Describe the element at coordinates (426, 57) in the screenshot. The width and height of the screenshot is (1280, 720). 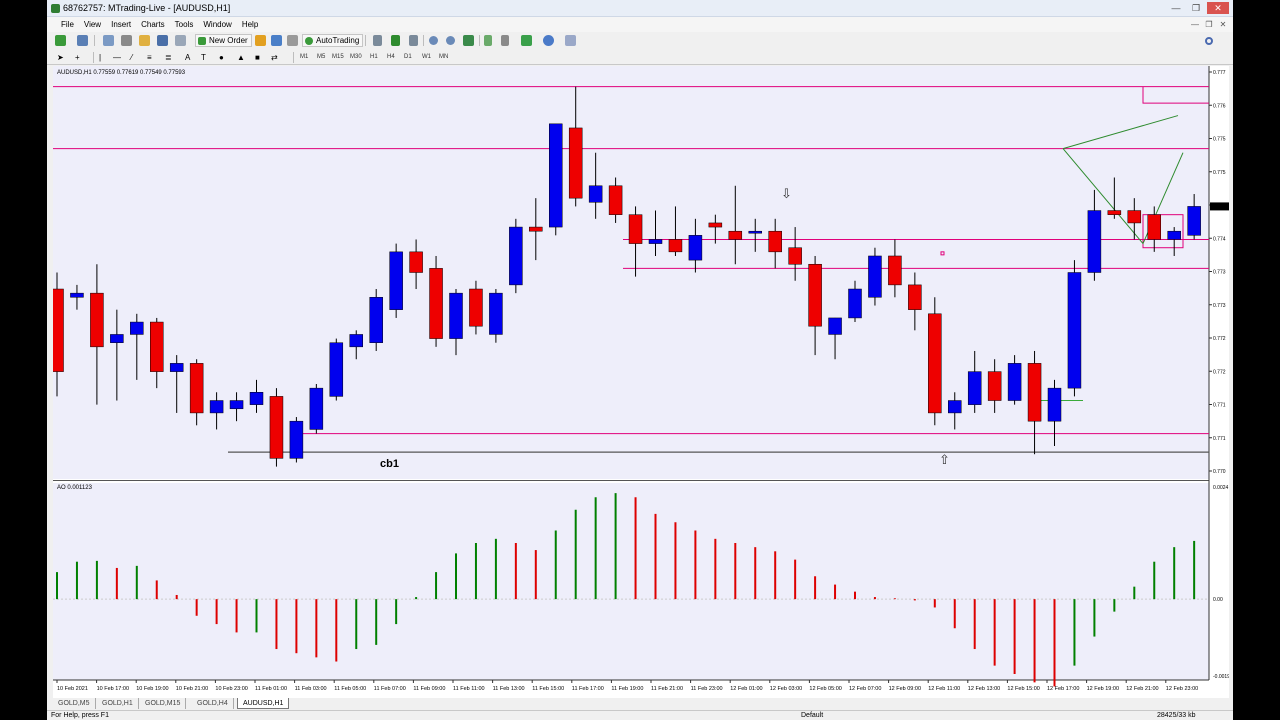
I see `timeframe-w1: W1` at that location.